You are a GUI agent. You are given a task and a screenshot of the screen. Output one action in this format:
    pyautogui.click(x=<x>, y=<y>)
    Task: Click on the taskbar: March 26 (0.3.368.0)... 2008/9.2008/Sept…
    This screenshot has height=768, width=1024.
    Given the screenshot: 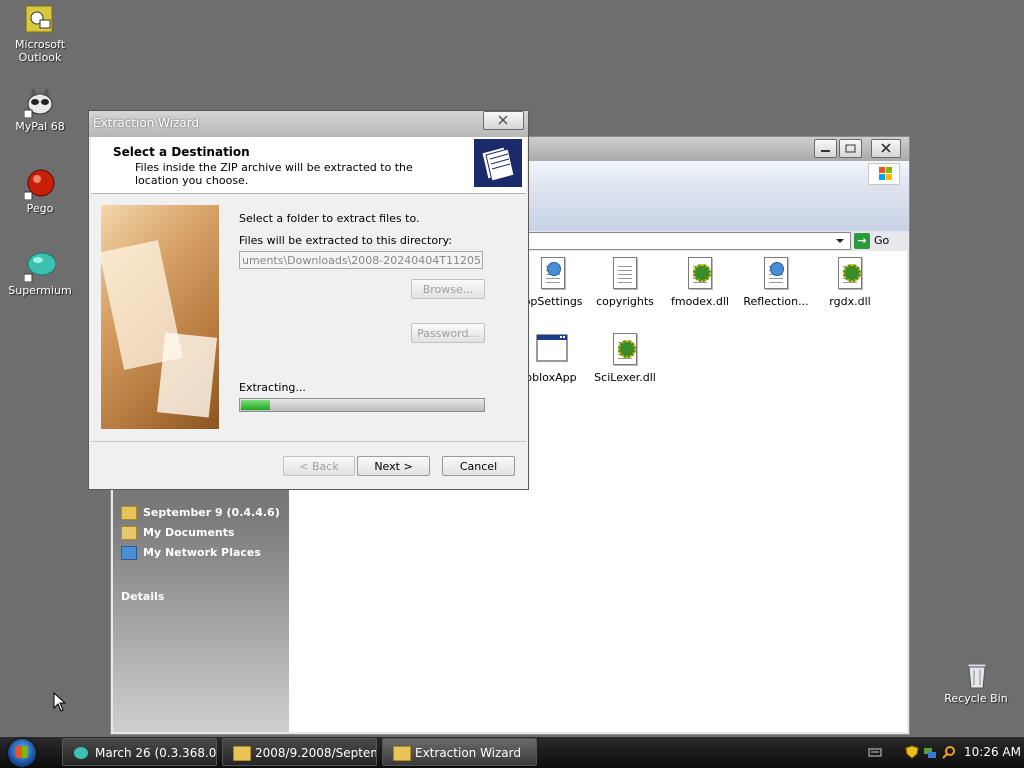 What is the action you would take?
    pyautogui.click(x=512, y=752)
    